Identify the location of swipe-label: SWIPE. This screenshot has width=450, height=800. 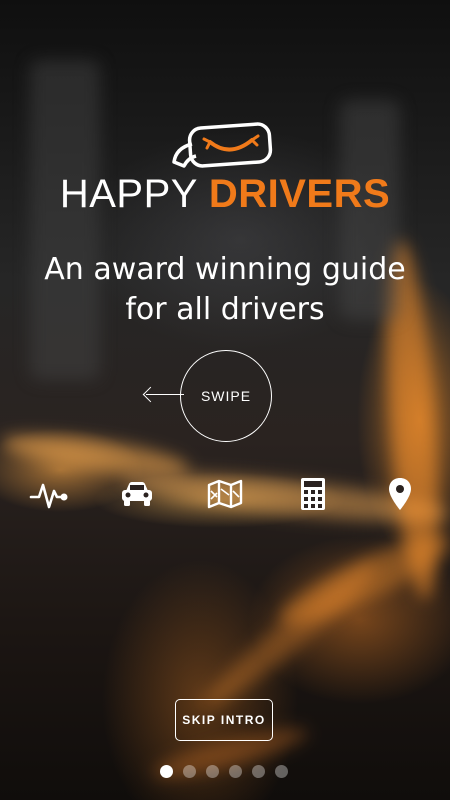
(226, 396).